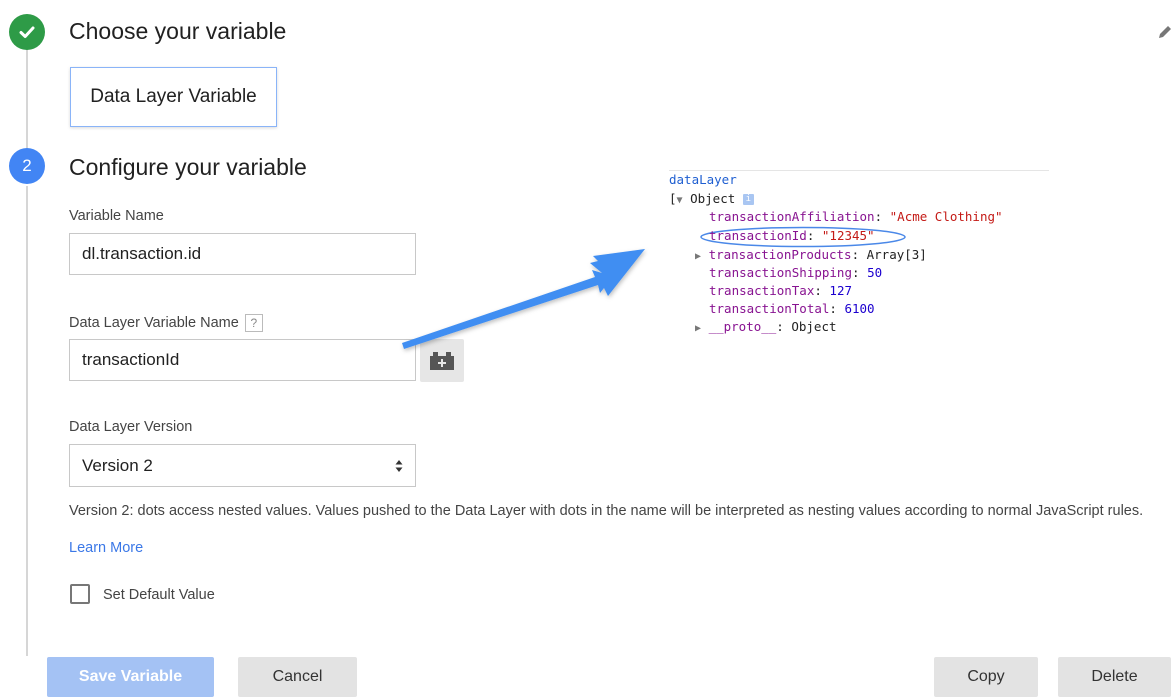  Describe the element at coordinates (742, 326) in the screenshot. I see `prop-key: __proto__` at that location.